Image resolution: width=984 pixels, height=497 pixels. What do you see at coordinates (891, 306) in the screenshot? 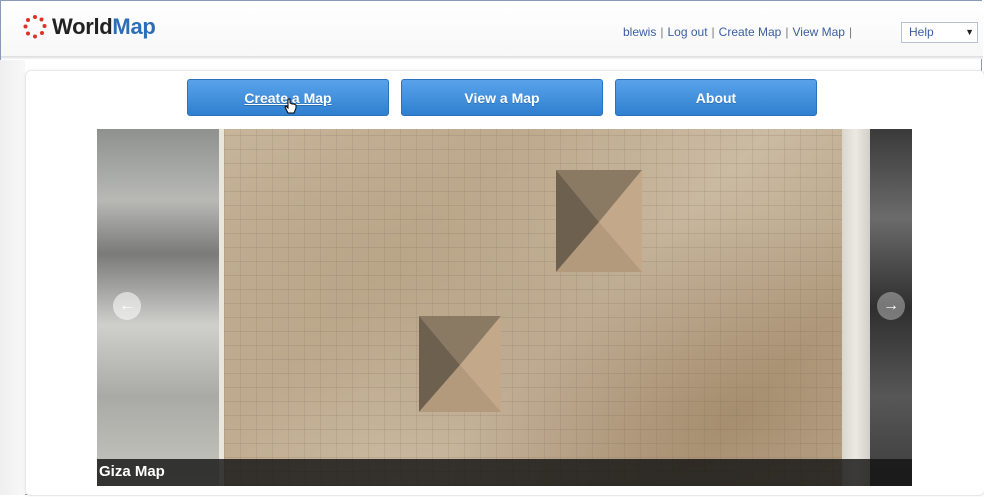
I see `arrow-right-icon: →` at bounding box center [891, 306].